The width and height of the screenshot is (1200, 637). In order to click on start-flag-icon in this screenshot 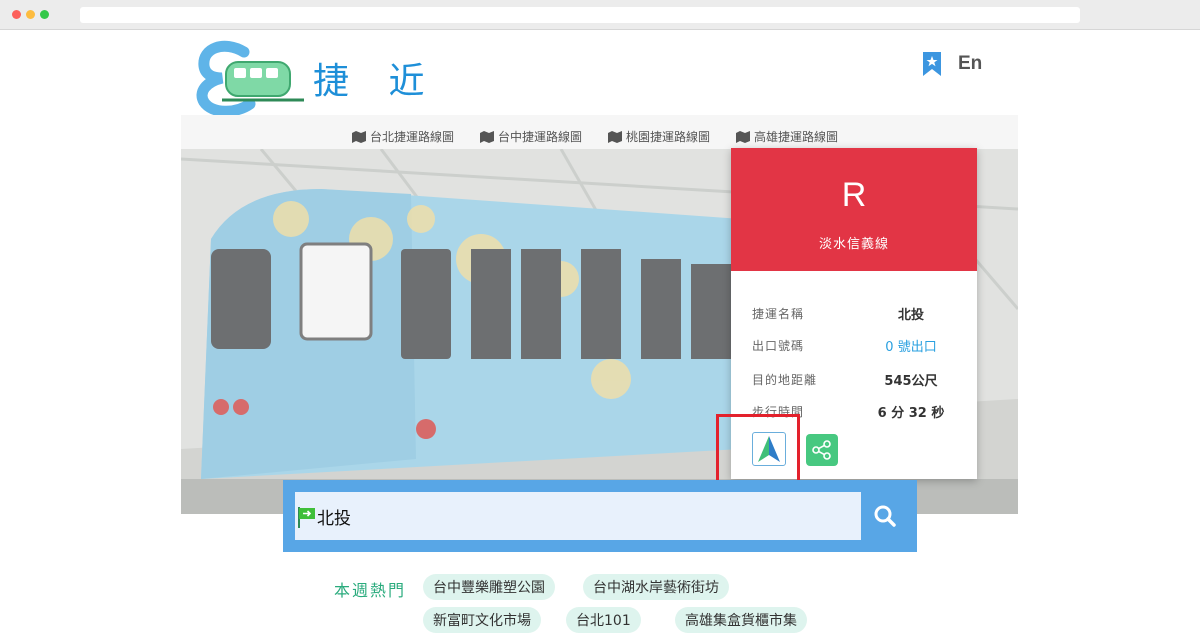, I will do `click(307, 517)`.